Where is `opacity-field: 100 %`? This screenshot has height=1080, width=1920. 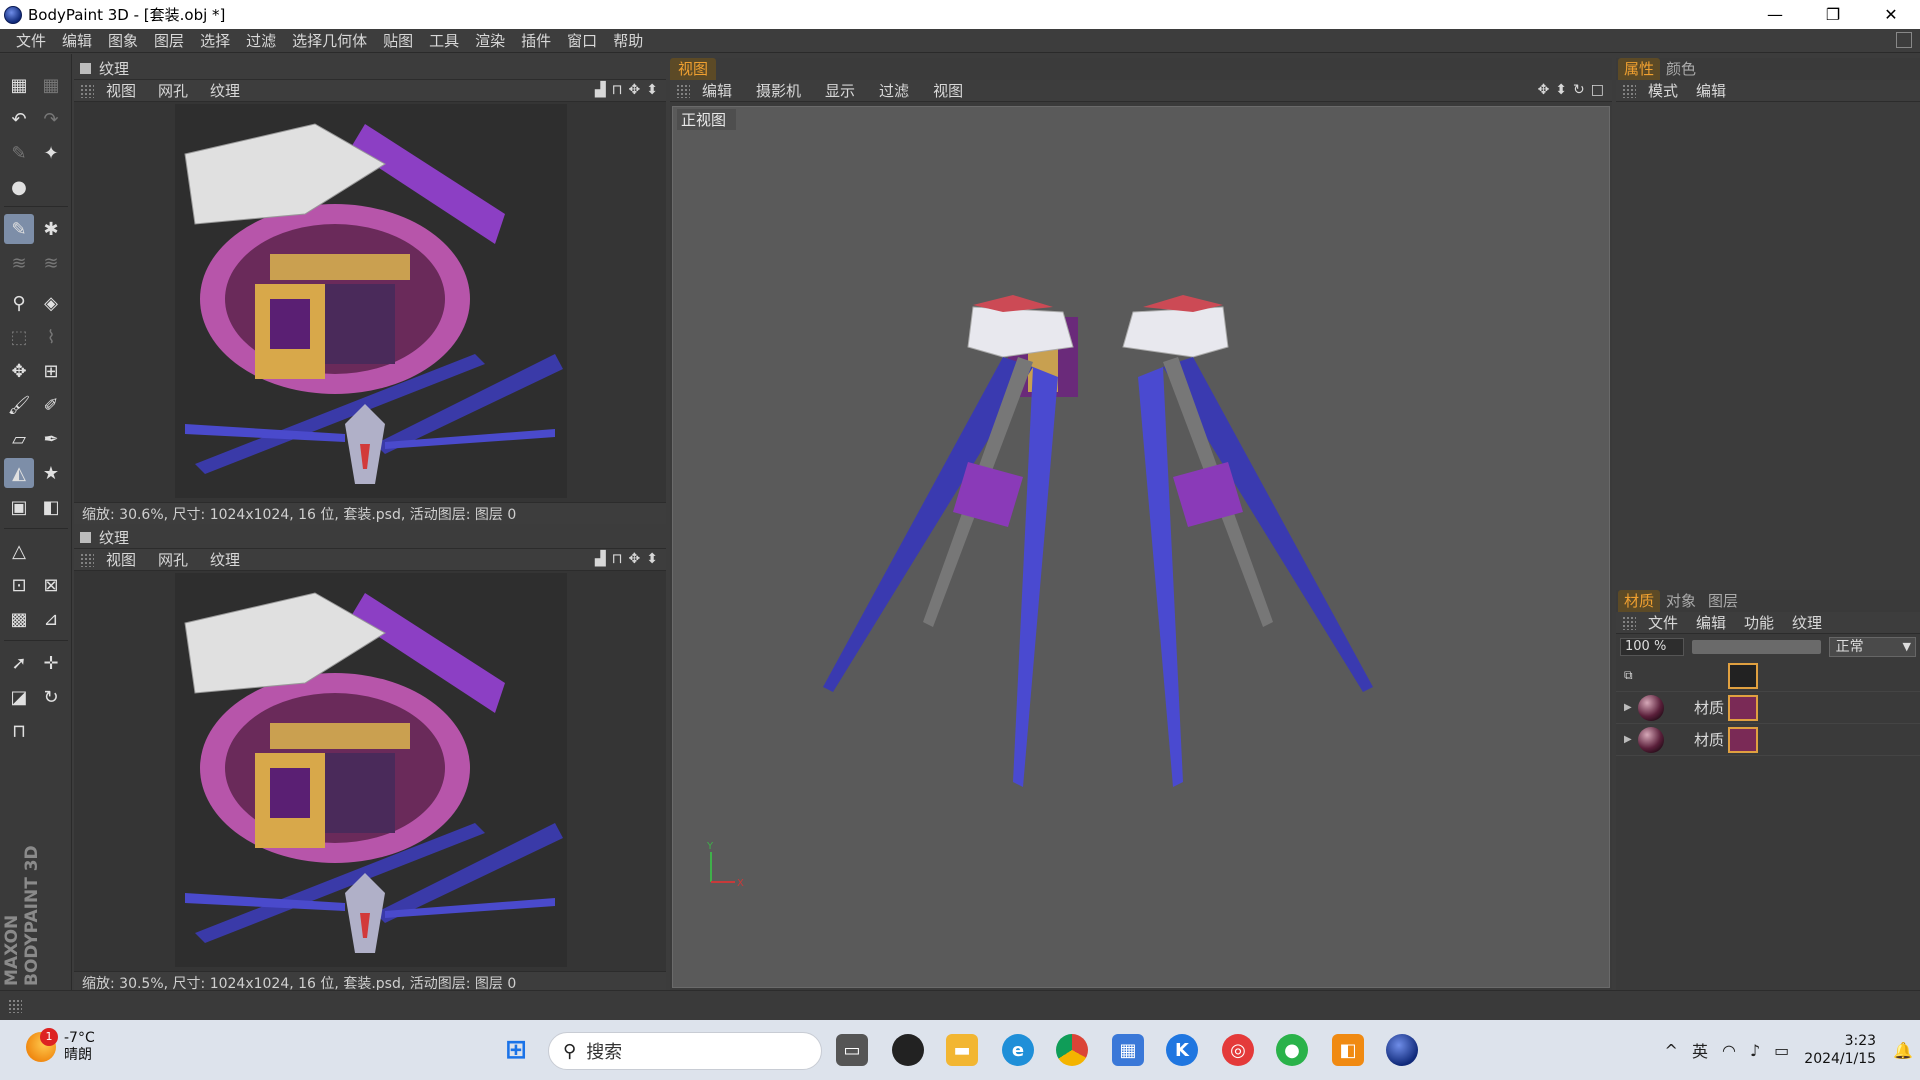 opacity-field: 100 % is located at coordinates (1652, 647).